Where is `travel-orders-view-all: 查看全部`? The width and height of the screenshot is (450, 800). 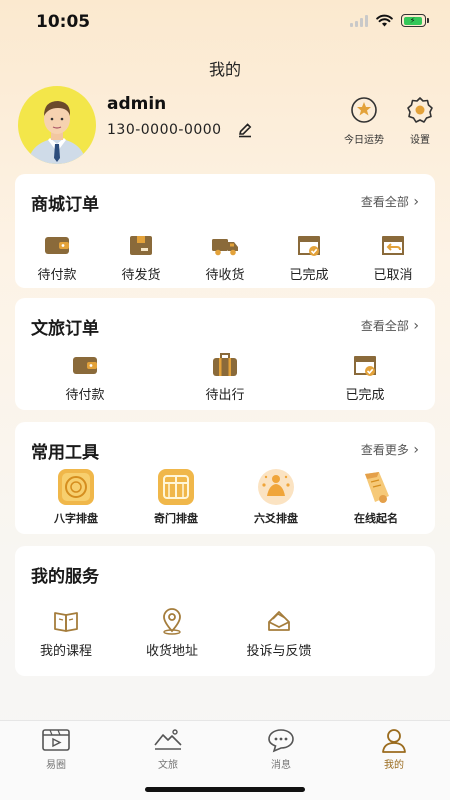 travel-orders-view-all: 查看全部 is located at coordinates (390, 325).